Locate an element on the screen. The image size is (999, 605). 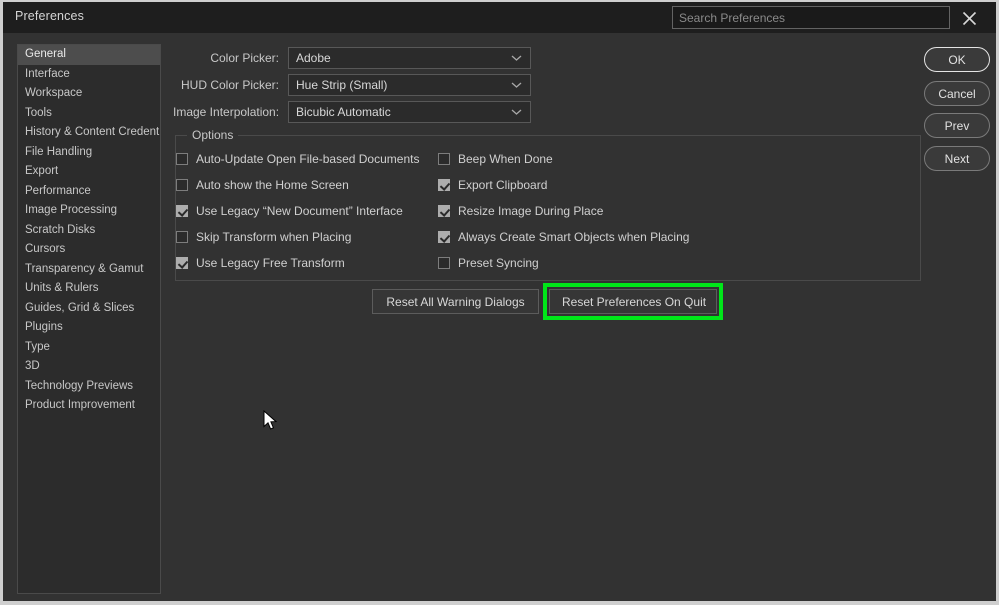
sidebar-item-label: Image Processing is located at coordinates (71, 210).